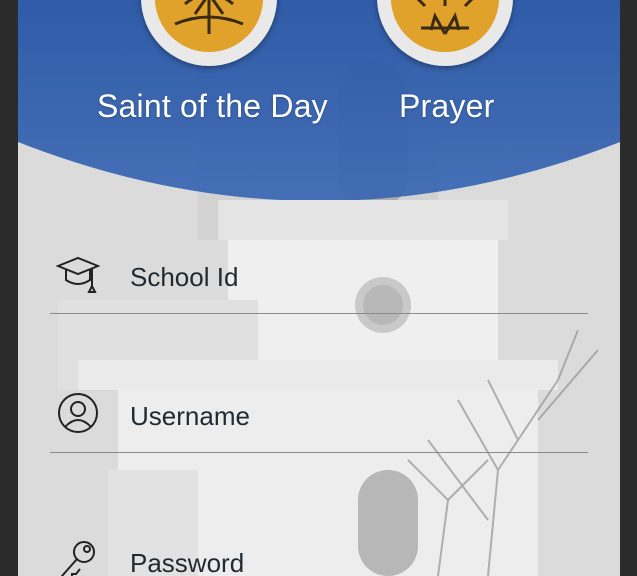  What do you see at coordinates (78, 274) in the screenshot?
I see `graduation-cap-icon` at bounding box center [78, 274].